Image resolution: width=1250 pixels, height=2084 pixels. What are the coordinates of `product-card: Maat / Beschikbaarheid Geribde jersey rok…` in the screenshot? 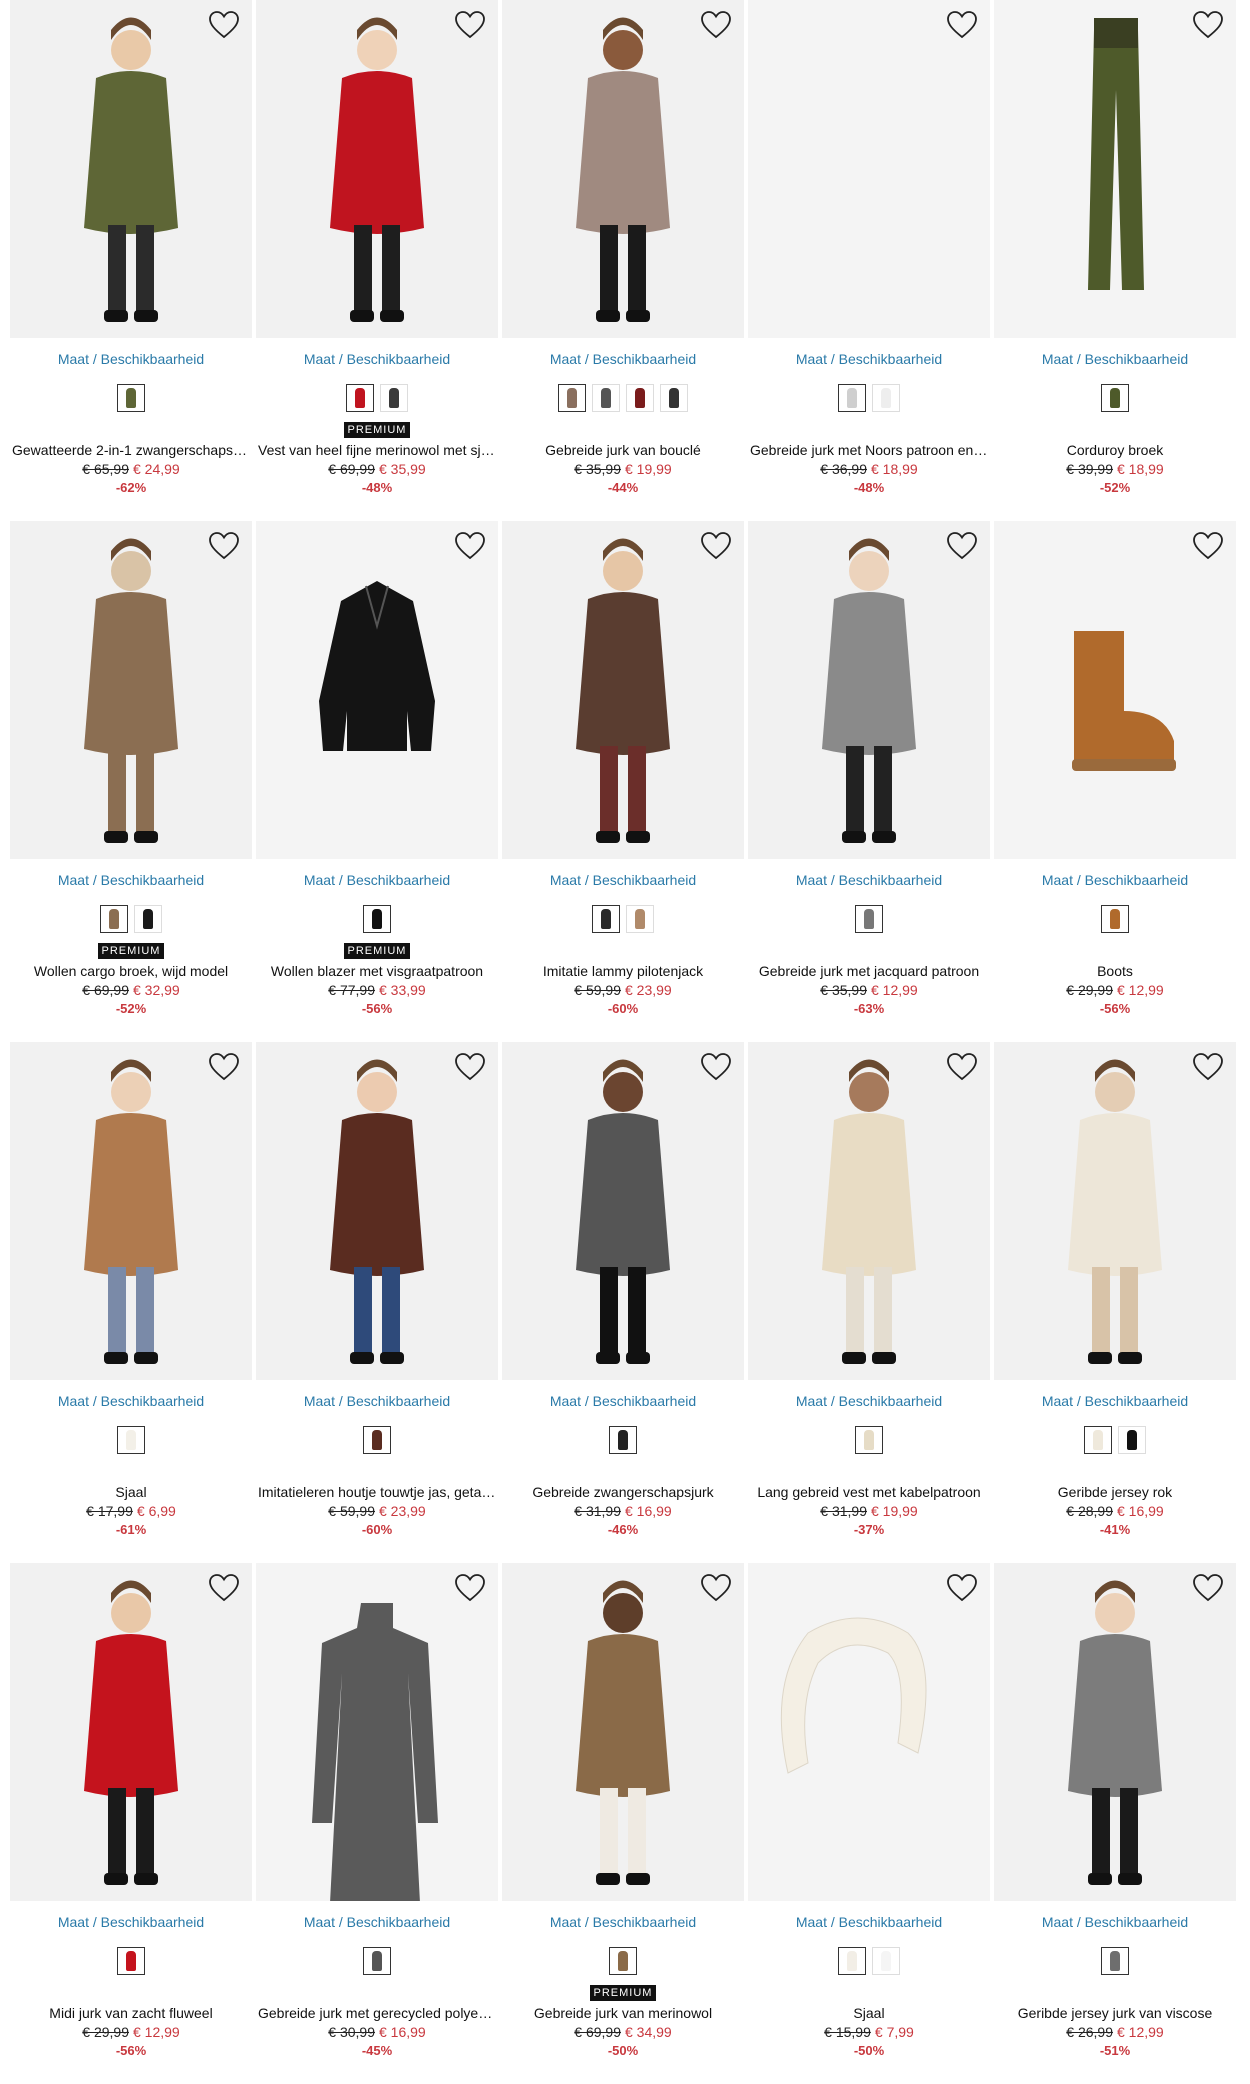 It's located at (1115, 1302).